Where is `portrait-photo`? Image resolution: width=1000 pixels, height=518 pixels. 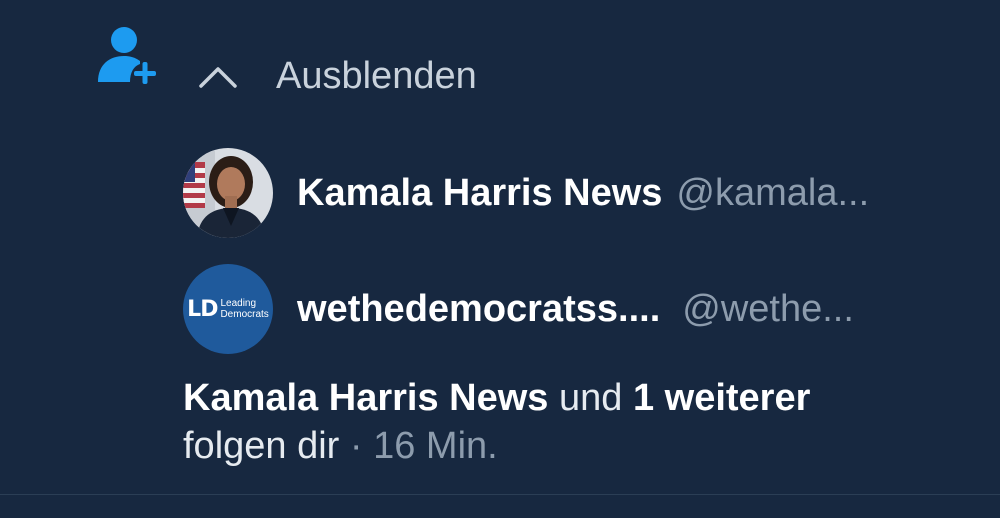
portrait-photo is located at coordinates (228, 193).